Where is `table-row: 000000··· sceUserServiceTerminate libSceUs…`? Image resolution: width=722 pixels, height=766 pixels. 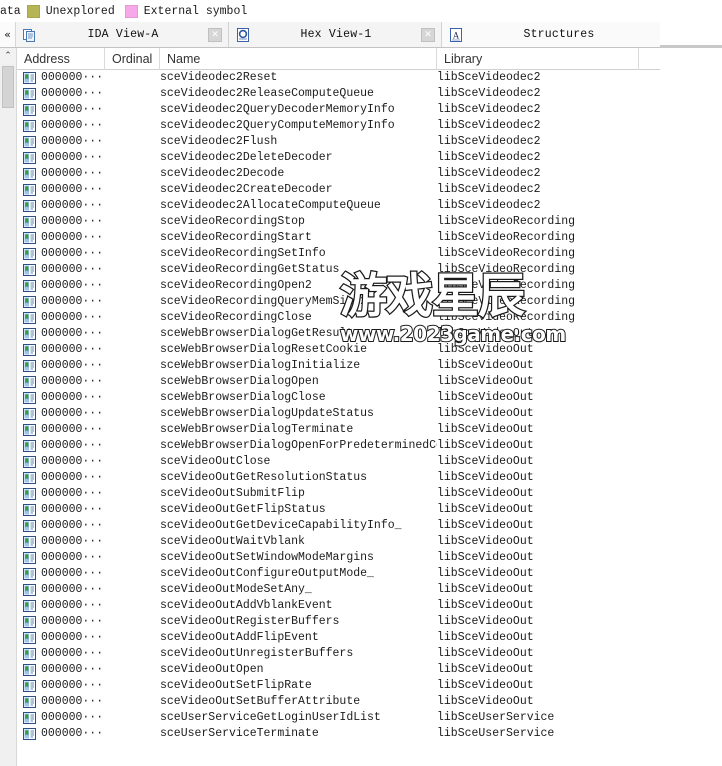
table-row: 000000··· sceUserServiceTerminate libSceUs… is located at coordinates (338, 734).